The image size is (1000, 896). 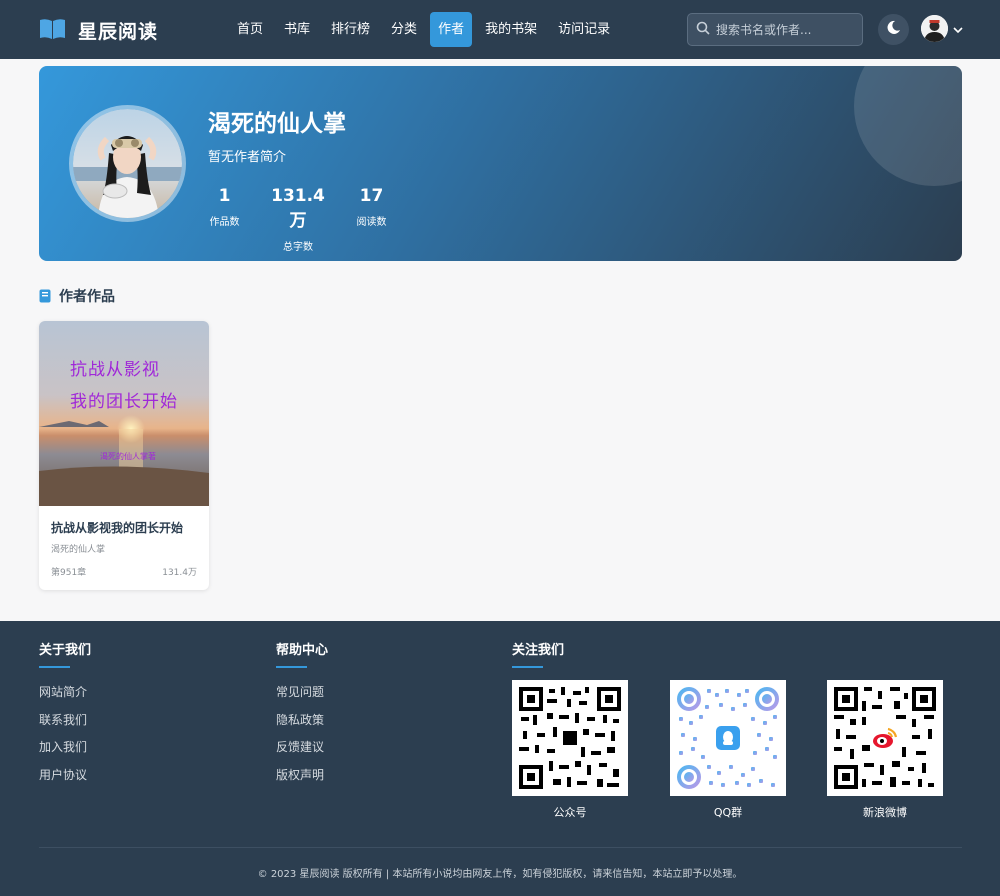 What do you see at coordinates (302, 752) in the screenshot?
I see `footer-link-feedback: 反馈建议` at bounding box center [302, 752].